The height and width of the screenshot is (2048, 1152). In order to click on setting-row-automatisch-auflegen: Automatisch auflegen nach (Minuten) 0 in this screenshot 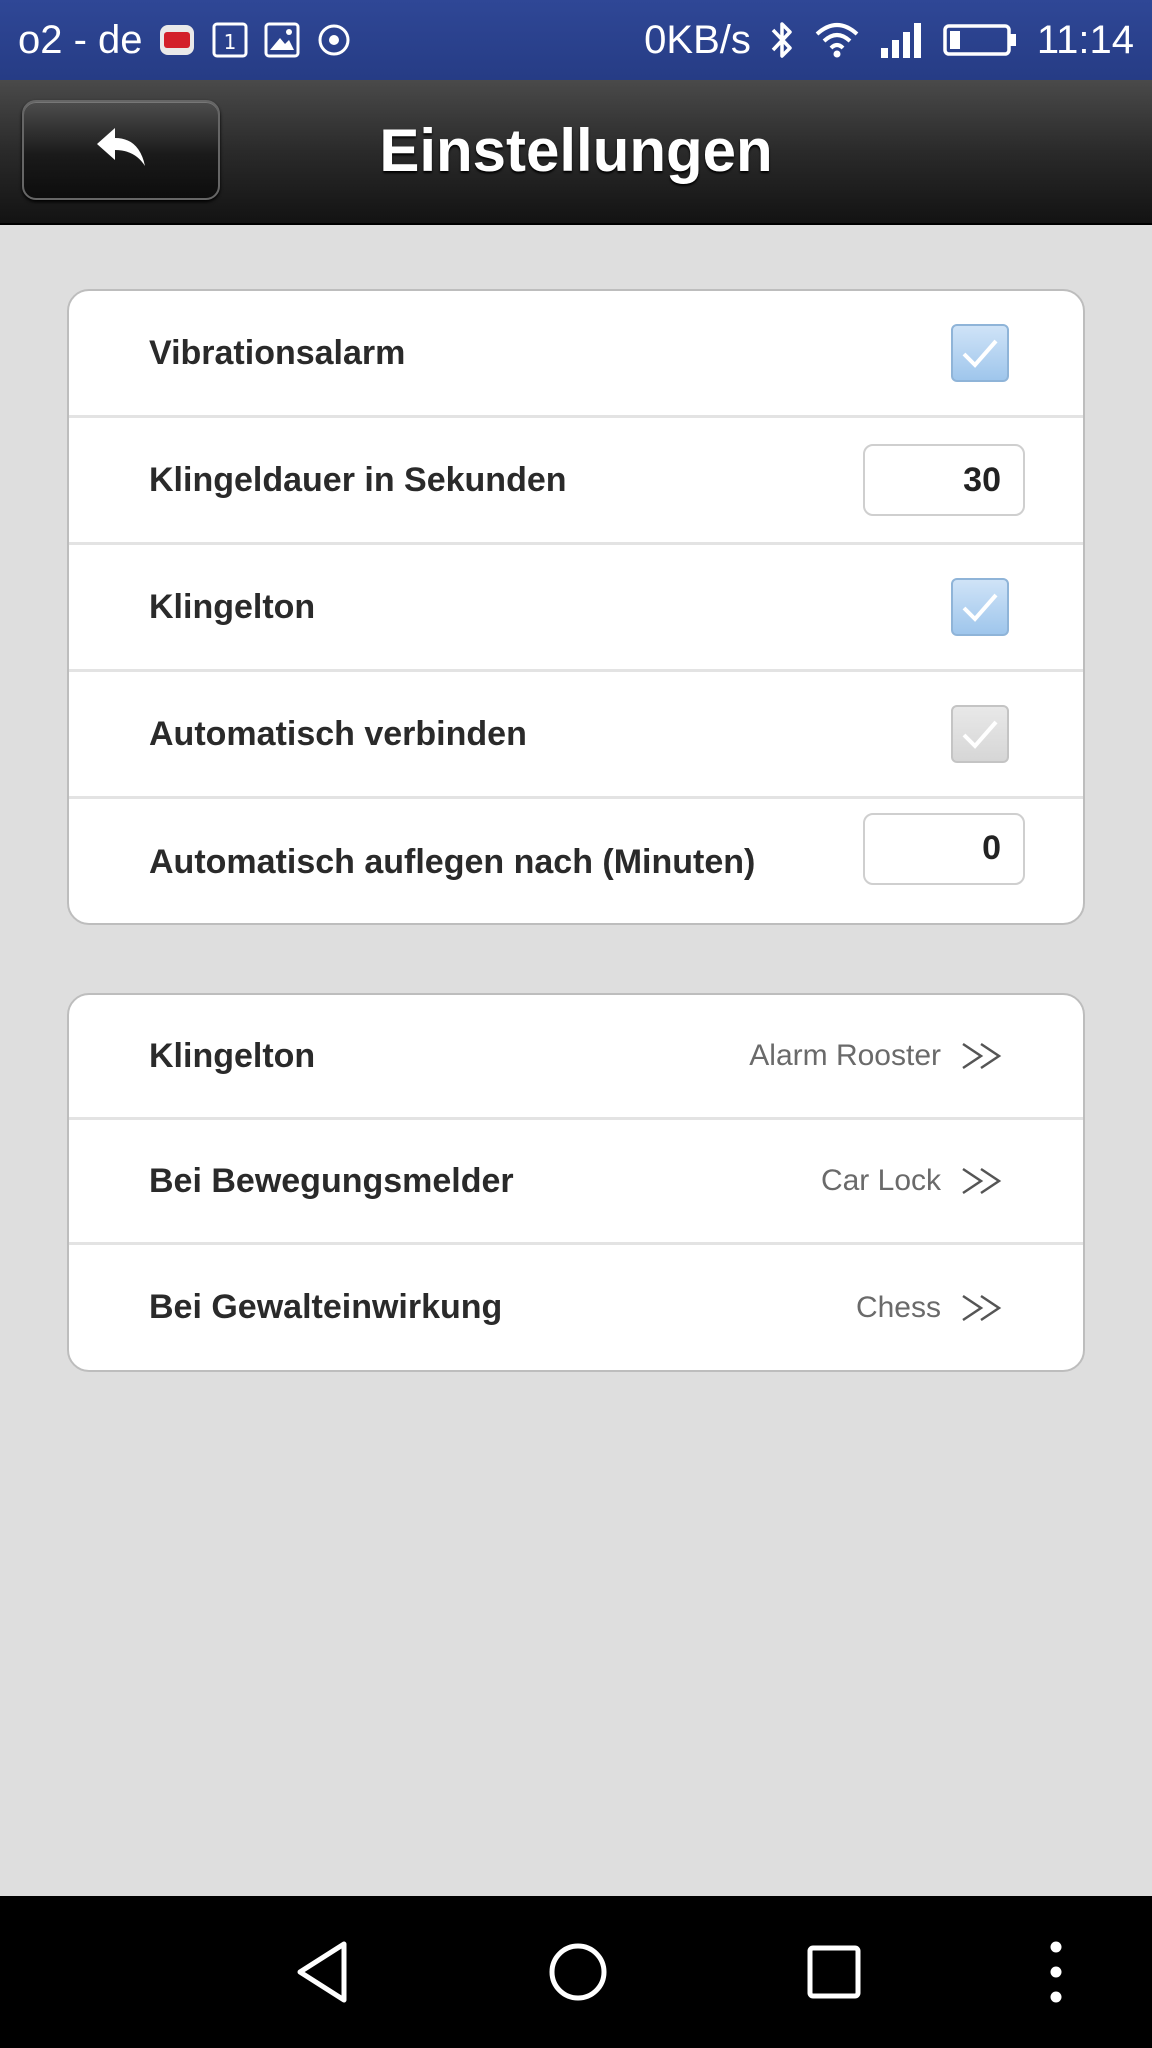, I will do `click(576, 861)`.